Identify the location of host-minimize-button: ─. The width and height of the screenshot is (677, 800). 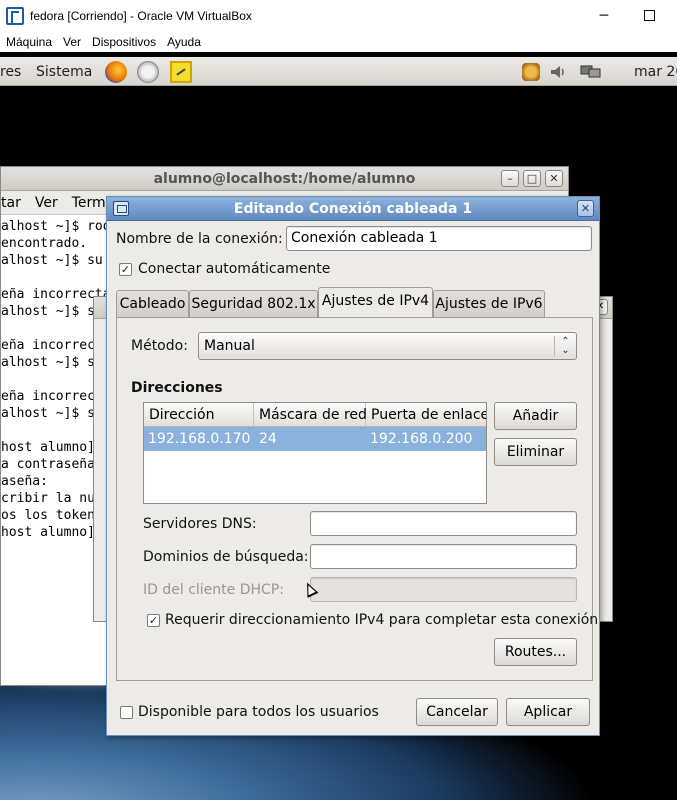
(604, 15).